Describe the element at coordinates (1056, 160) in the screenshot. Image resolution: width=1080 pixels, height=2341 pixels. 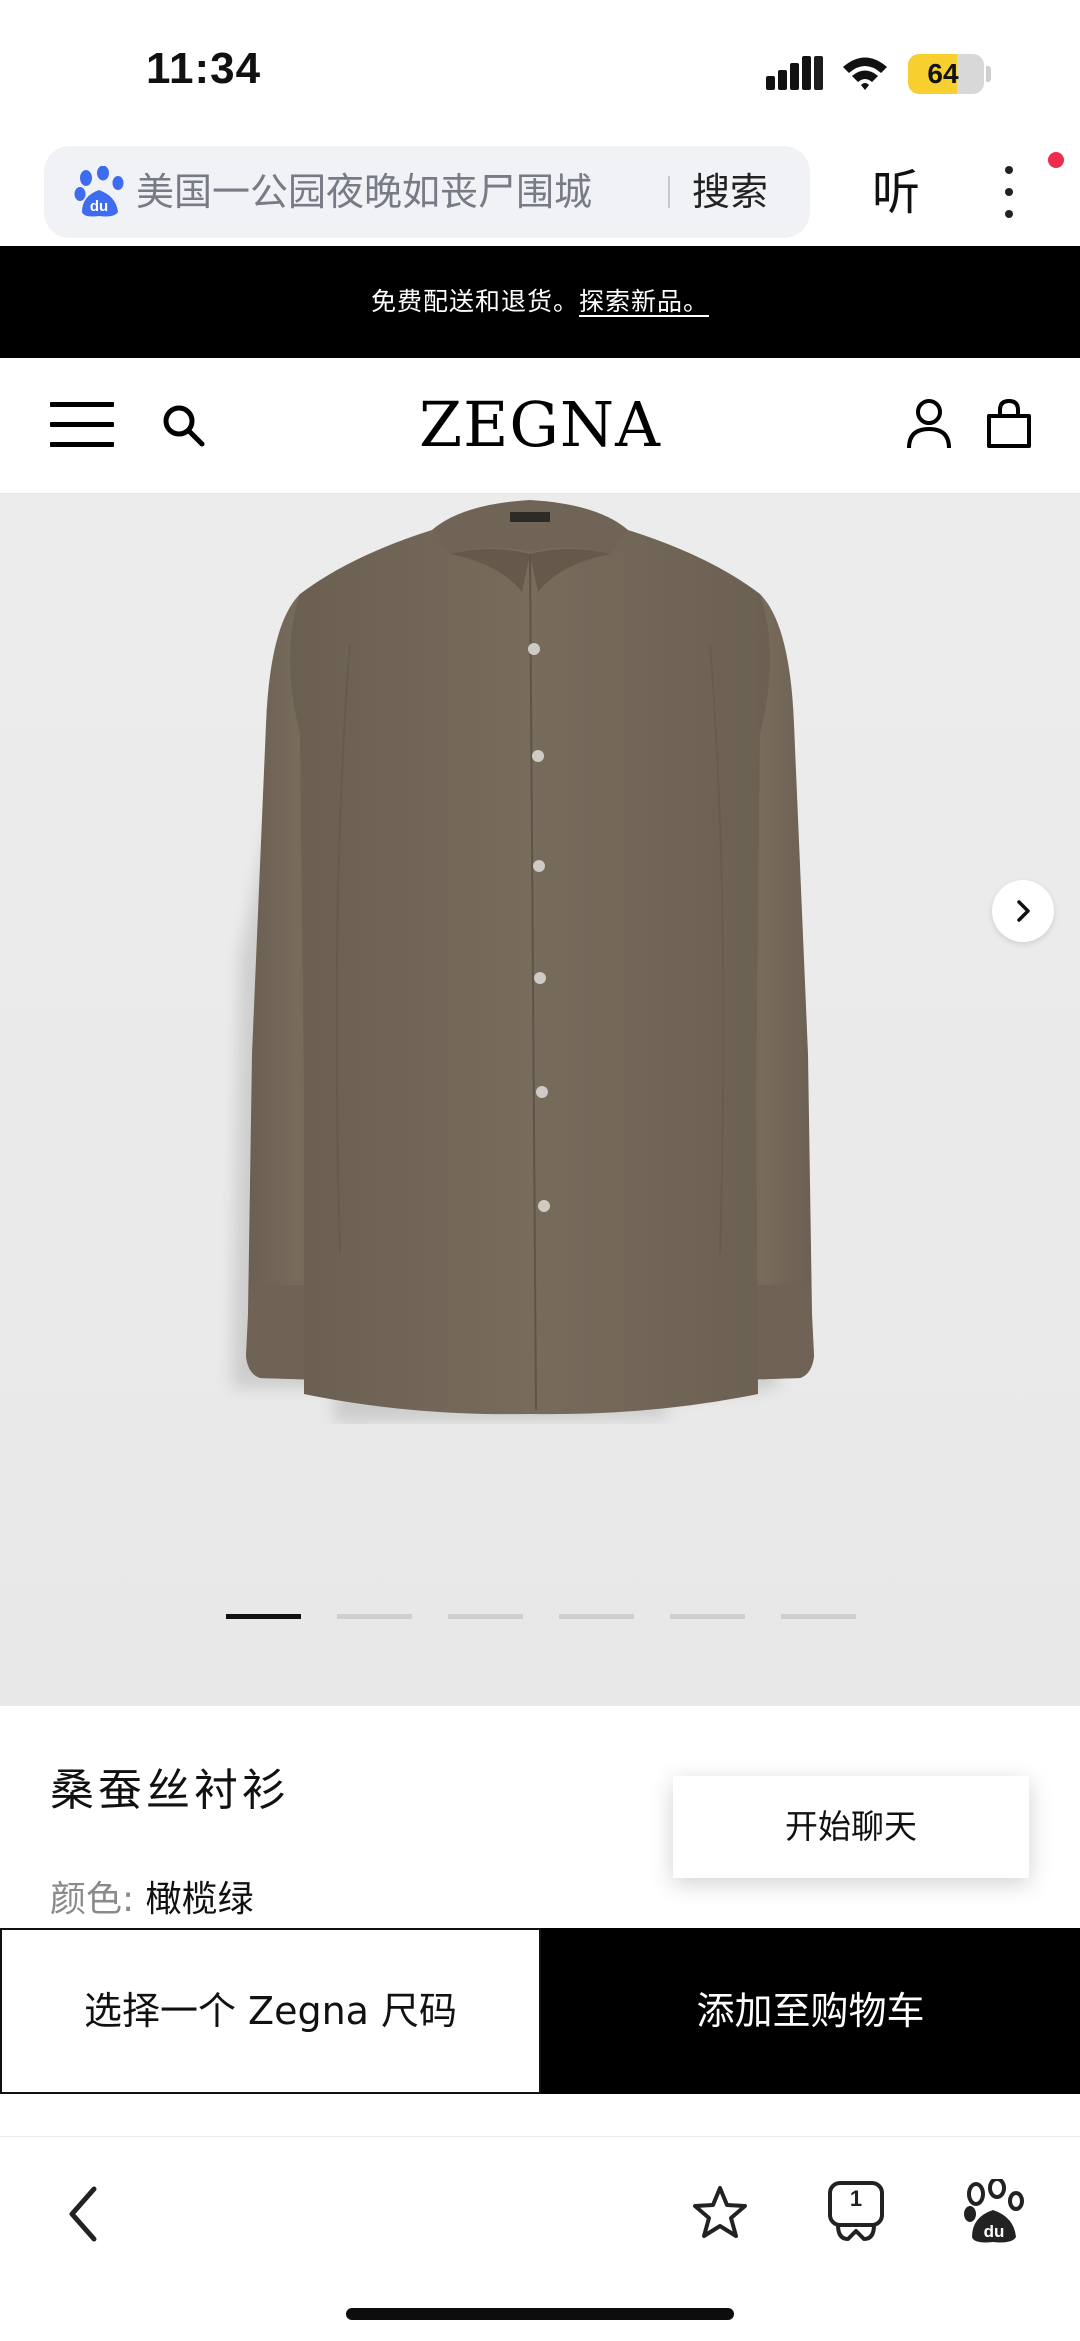
I see `notification-dot` at that location.